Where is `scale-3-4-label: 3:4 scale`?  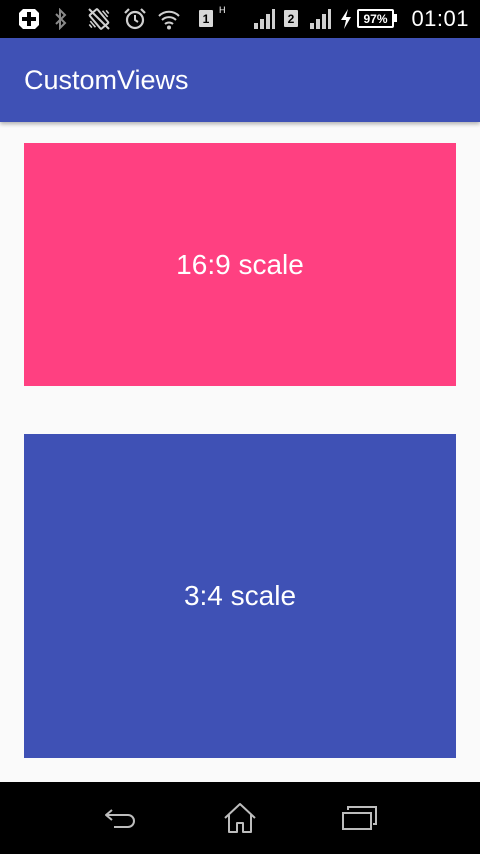
scale-3-4-label: 3:4 scale is located at coordinates (240, 595).